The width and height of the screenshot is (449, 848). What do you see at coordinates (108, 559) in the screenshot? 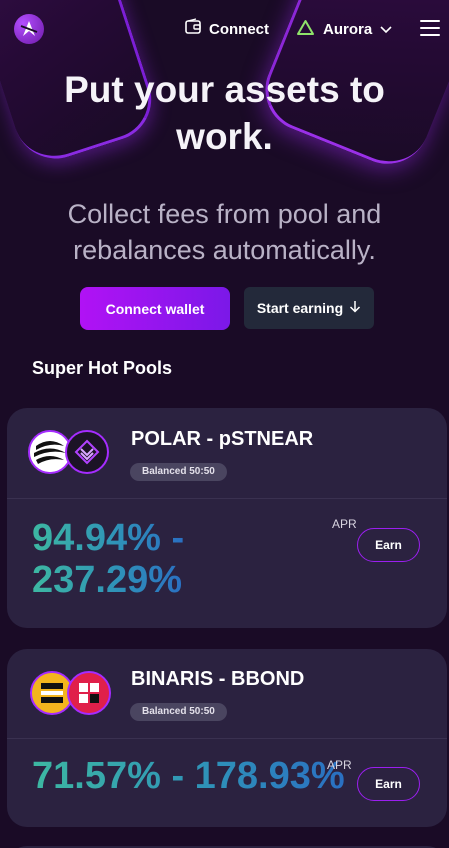
I see `apr-value: 94.94% - 237.29%` at bounding box center [108, 559].